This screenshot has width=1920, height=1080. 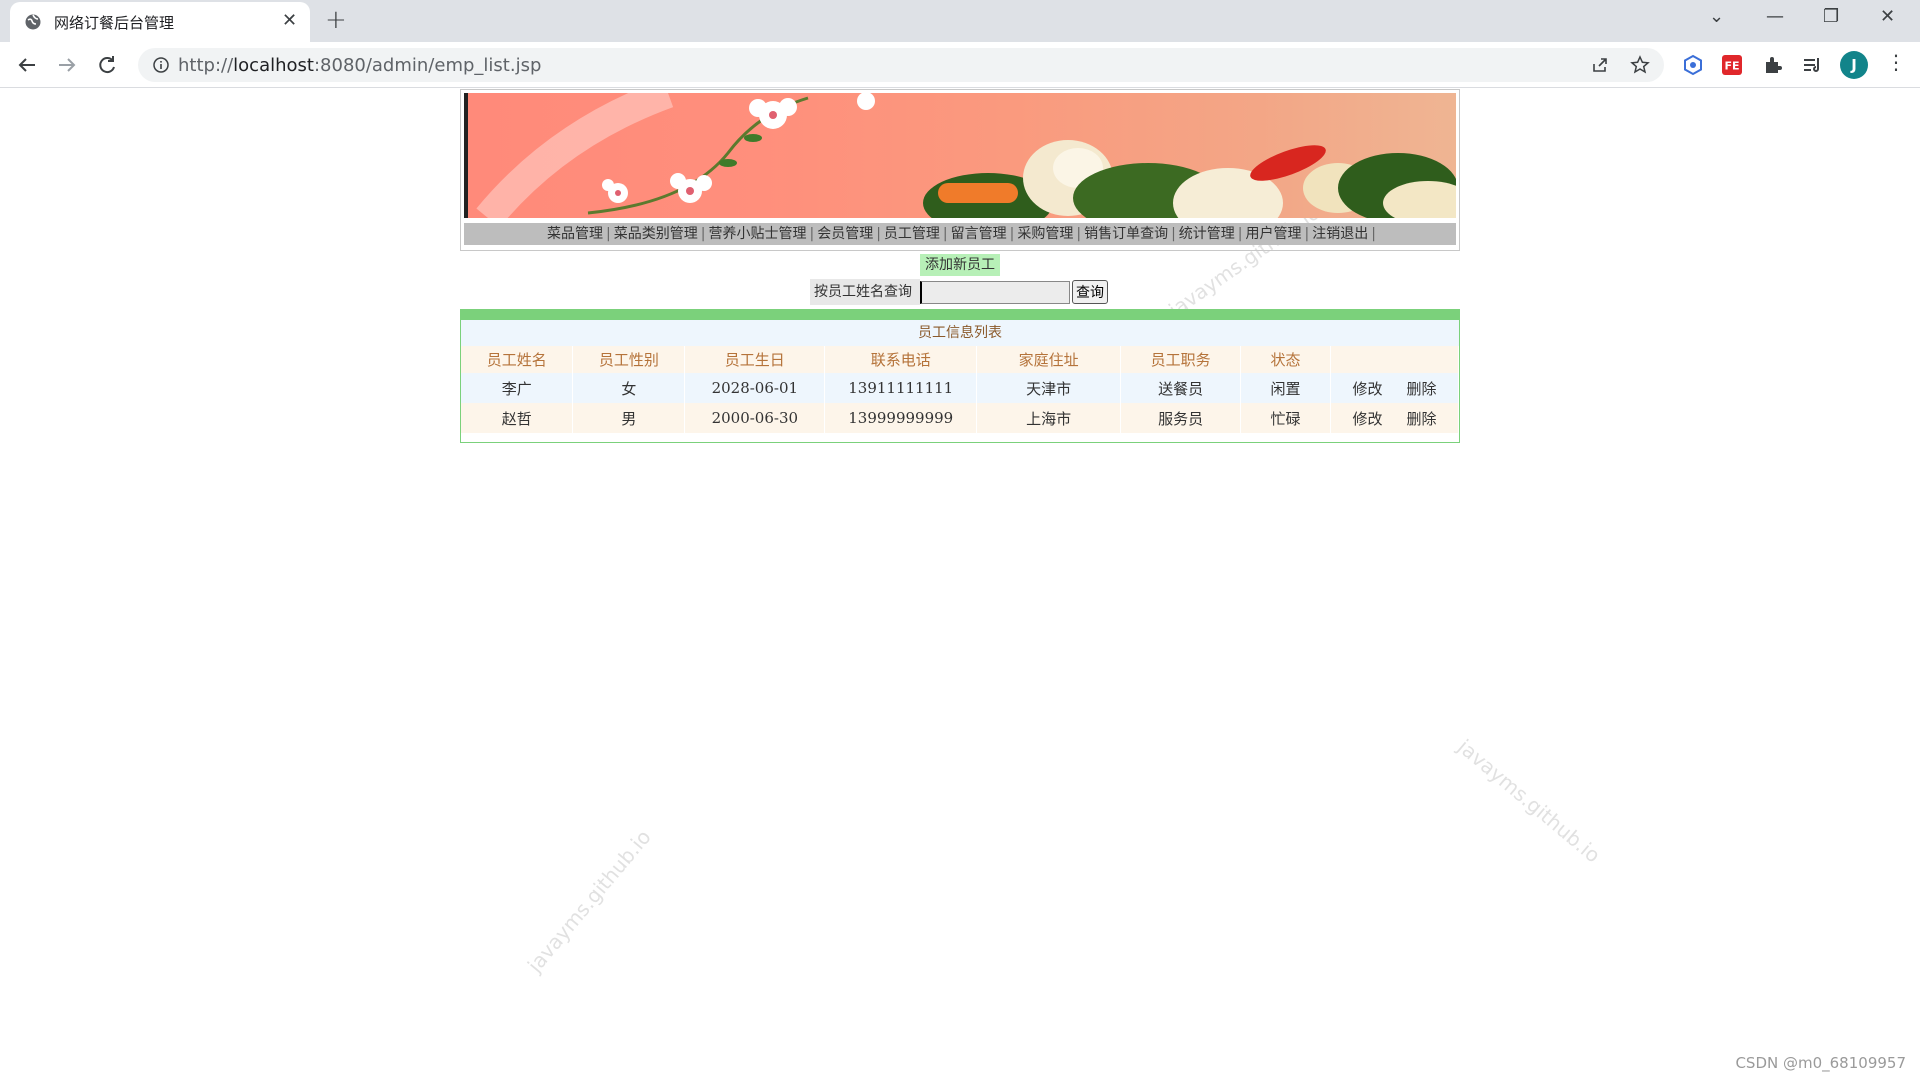 I want to click on menu-item-purchasing: 采购管理, so click(x=1045, y=234).